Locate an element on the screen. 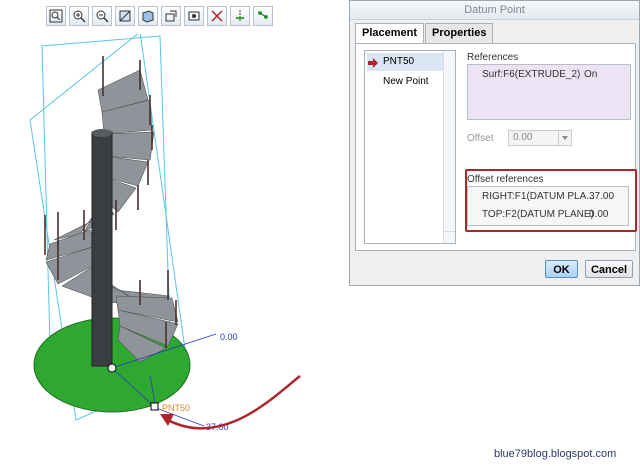  watermark: blue79blog.blogspot.com is located at coordinates (555, 454).